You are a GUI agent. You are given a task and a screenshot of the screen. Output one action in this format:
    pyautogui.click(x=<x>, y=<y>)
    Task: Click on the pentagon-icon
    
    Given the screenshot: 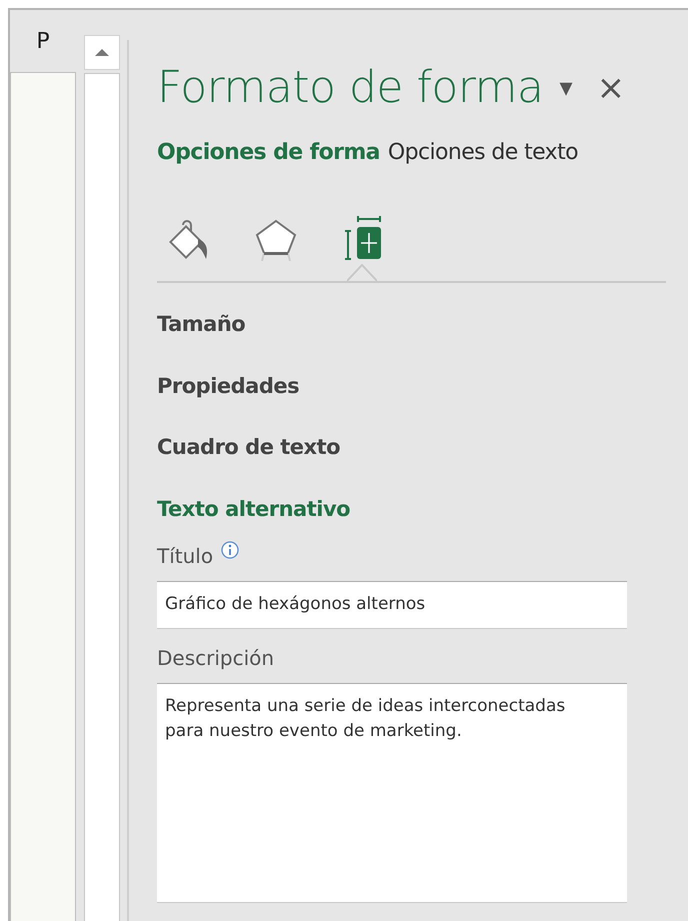 What is the action you would take?
    pyautogui.click(x=276, y=240)
    